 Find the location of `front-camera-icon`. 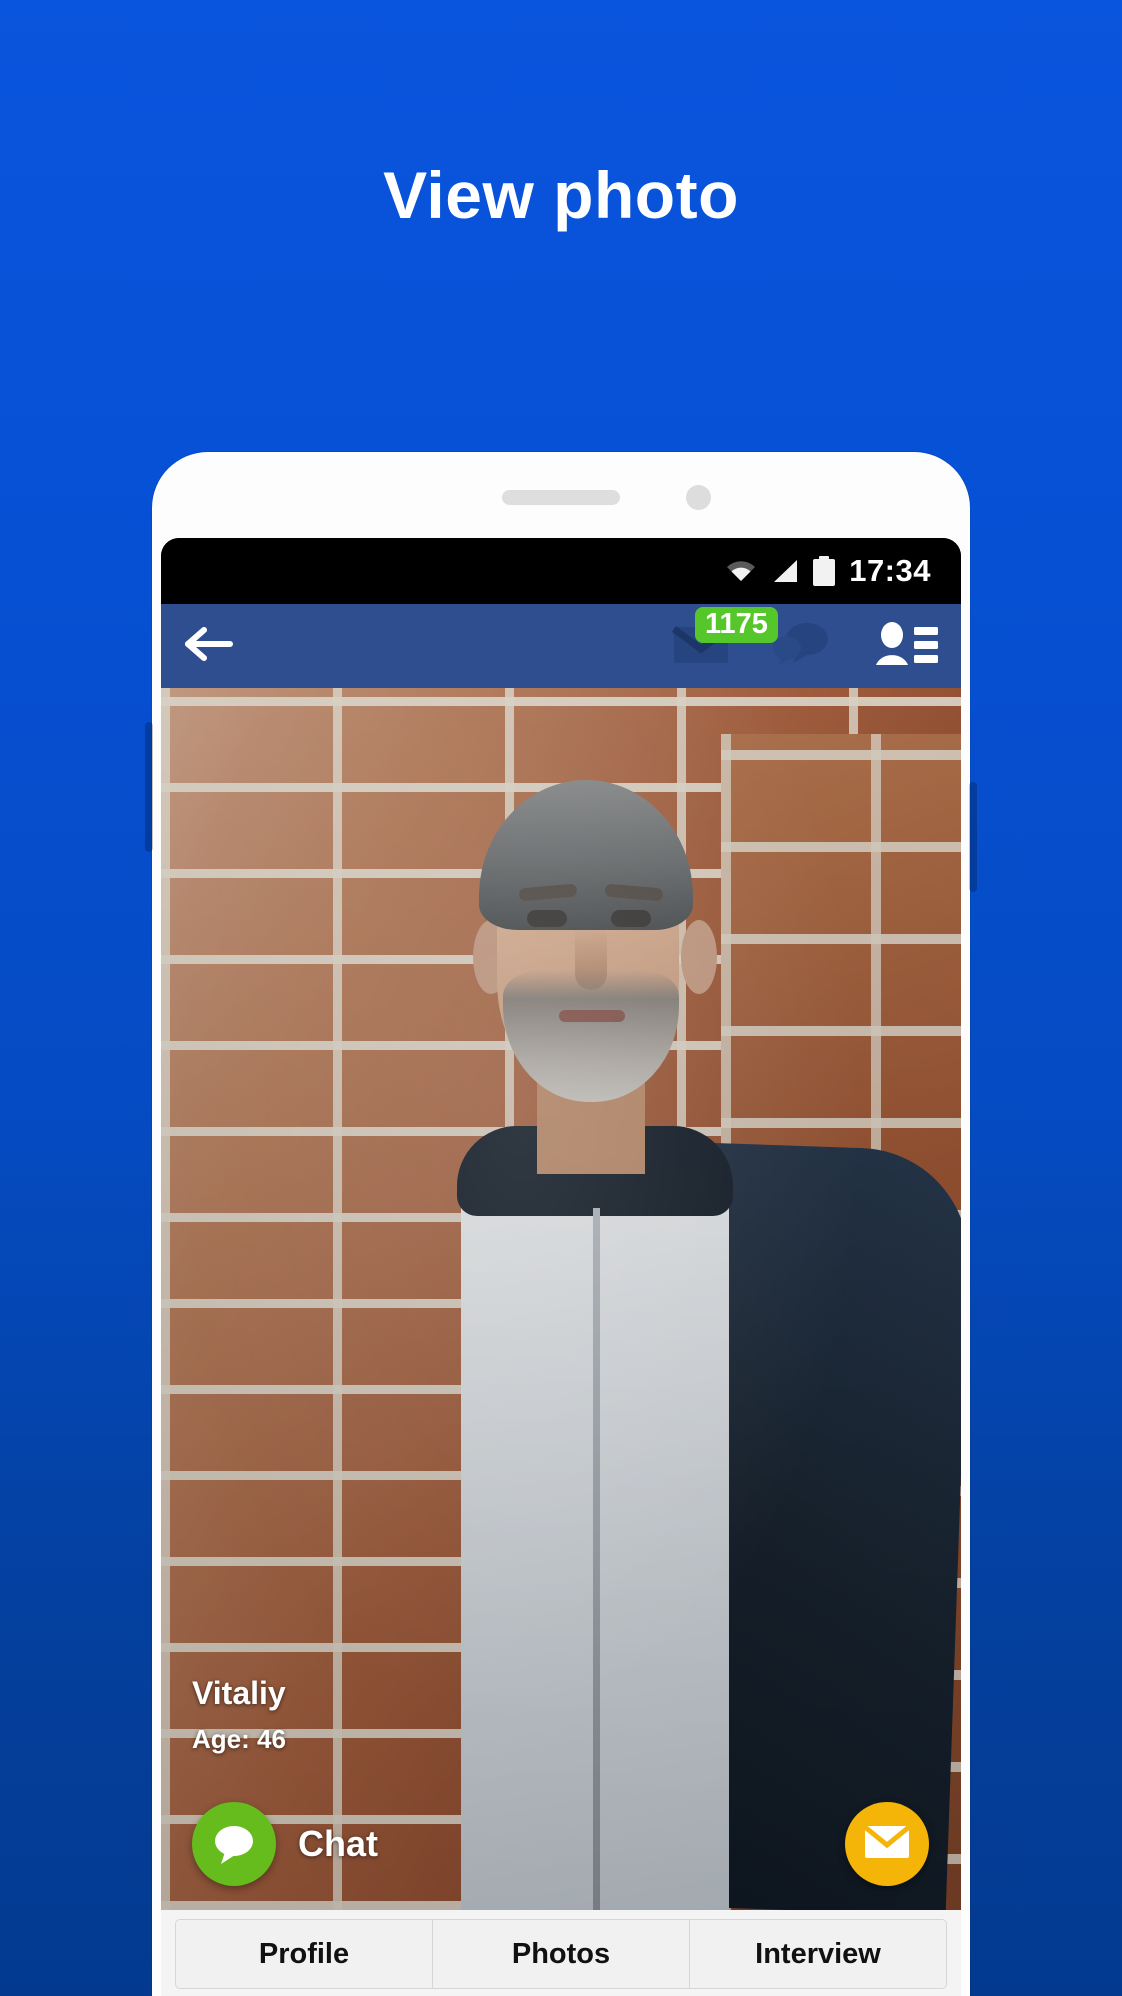

front-camera-icon is located at coordinates (698, 497).